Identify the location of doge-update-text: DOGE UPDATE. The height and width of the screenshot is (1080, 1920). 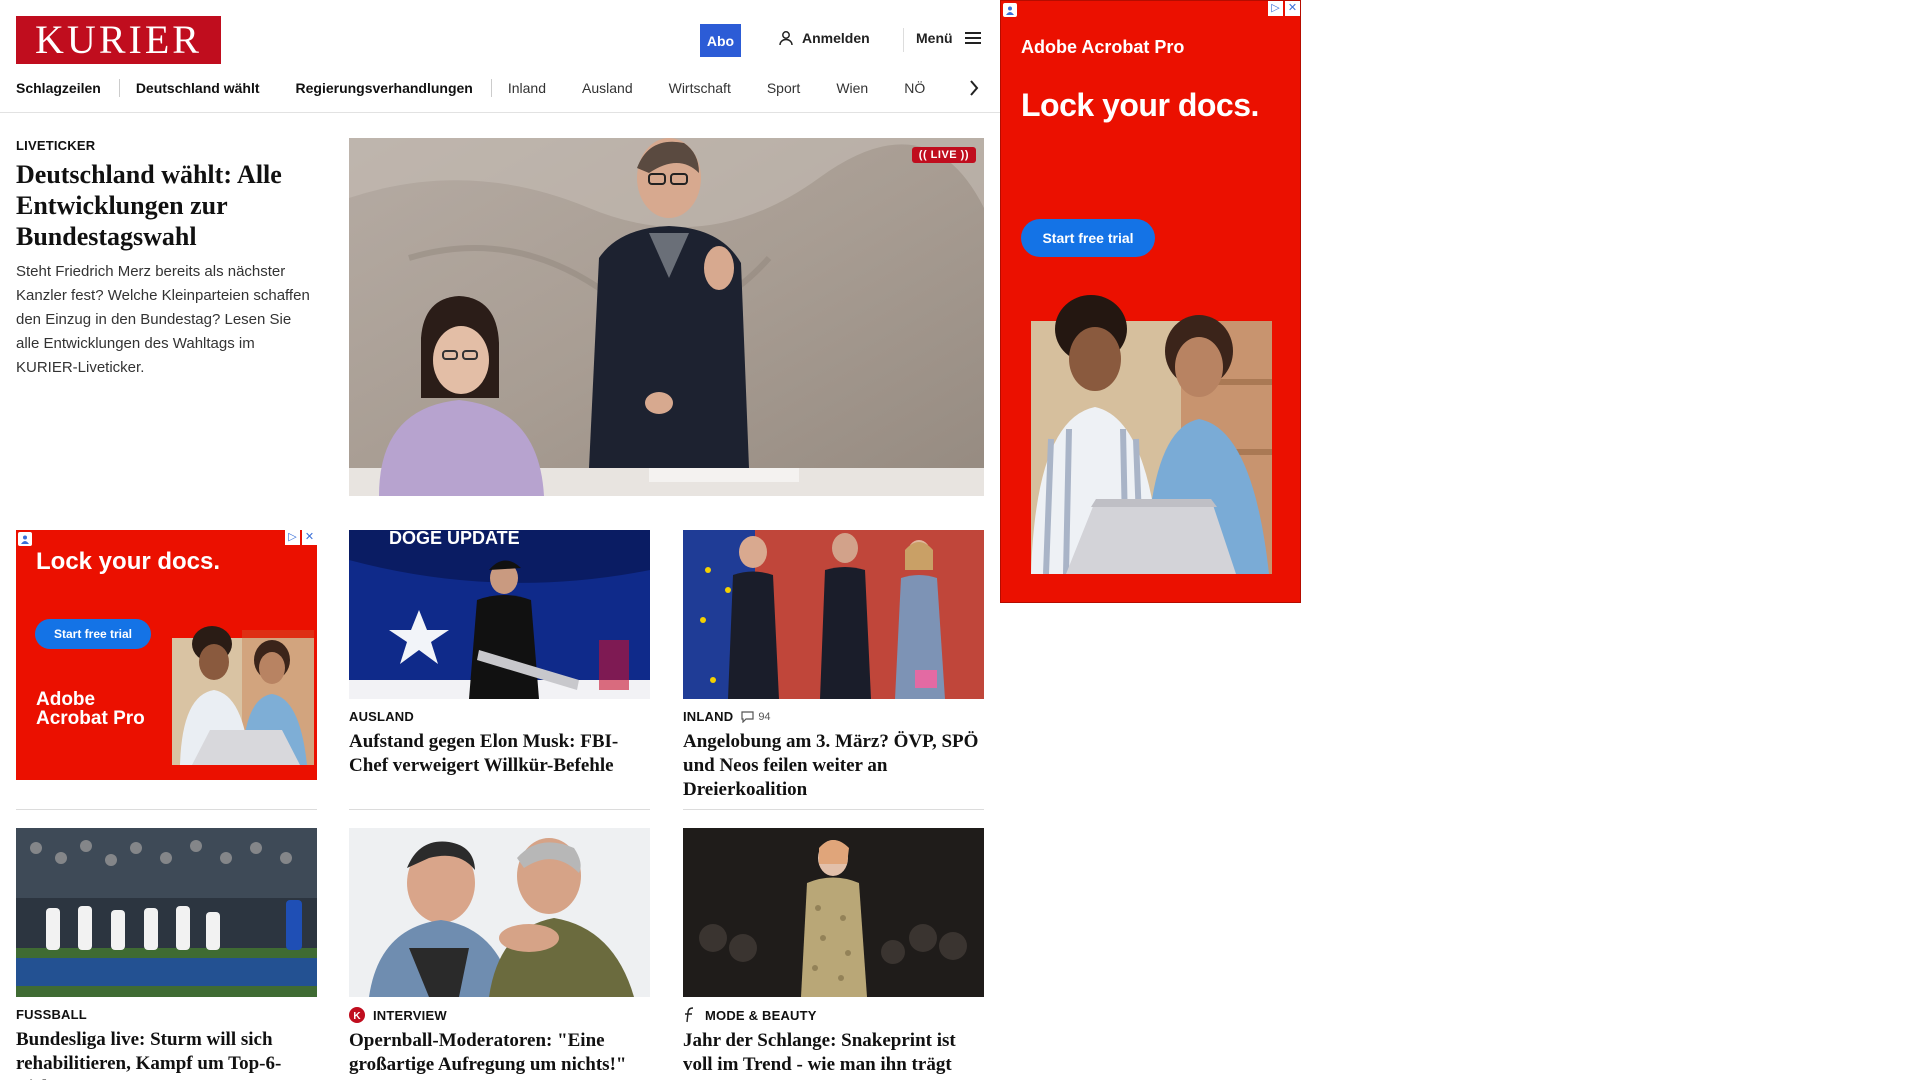
(454, 539).